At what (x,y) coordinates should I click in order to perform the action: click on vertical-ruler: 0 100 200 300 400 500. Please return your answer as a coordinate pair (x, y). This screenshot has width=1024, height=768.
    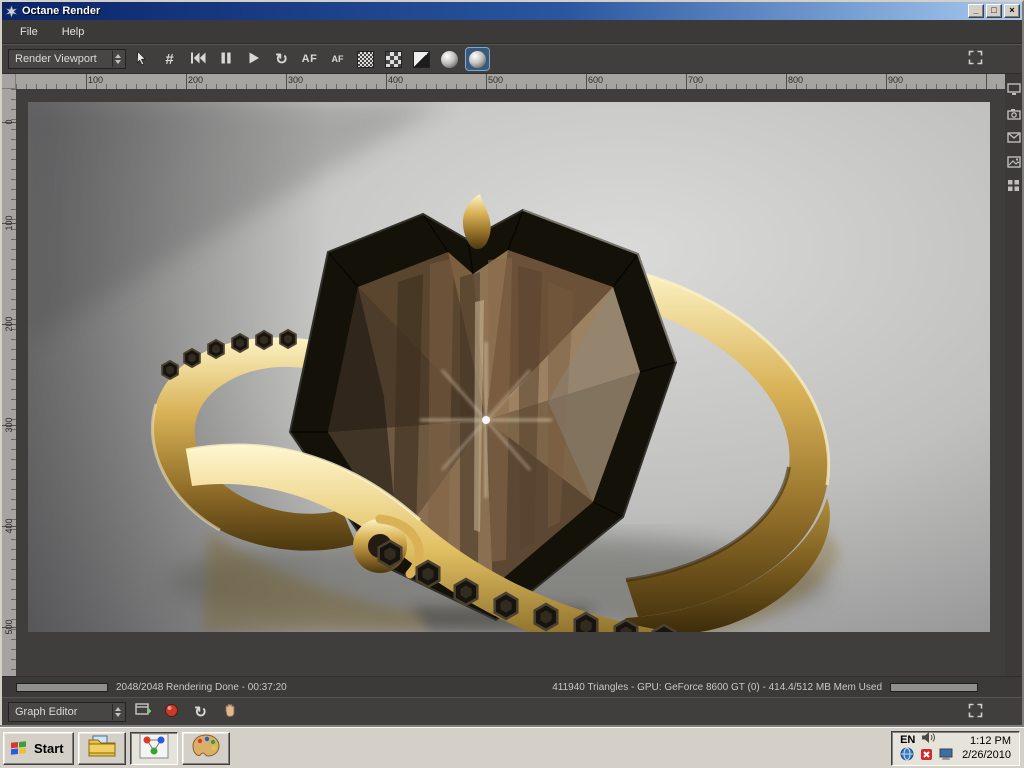
    Looking at the image, I should click on (9, 382).